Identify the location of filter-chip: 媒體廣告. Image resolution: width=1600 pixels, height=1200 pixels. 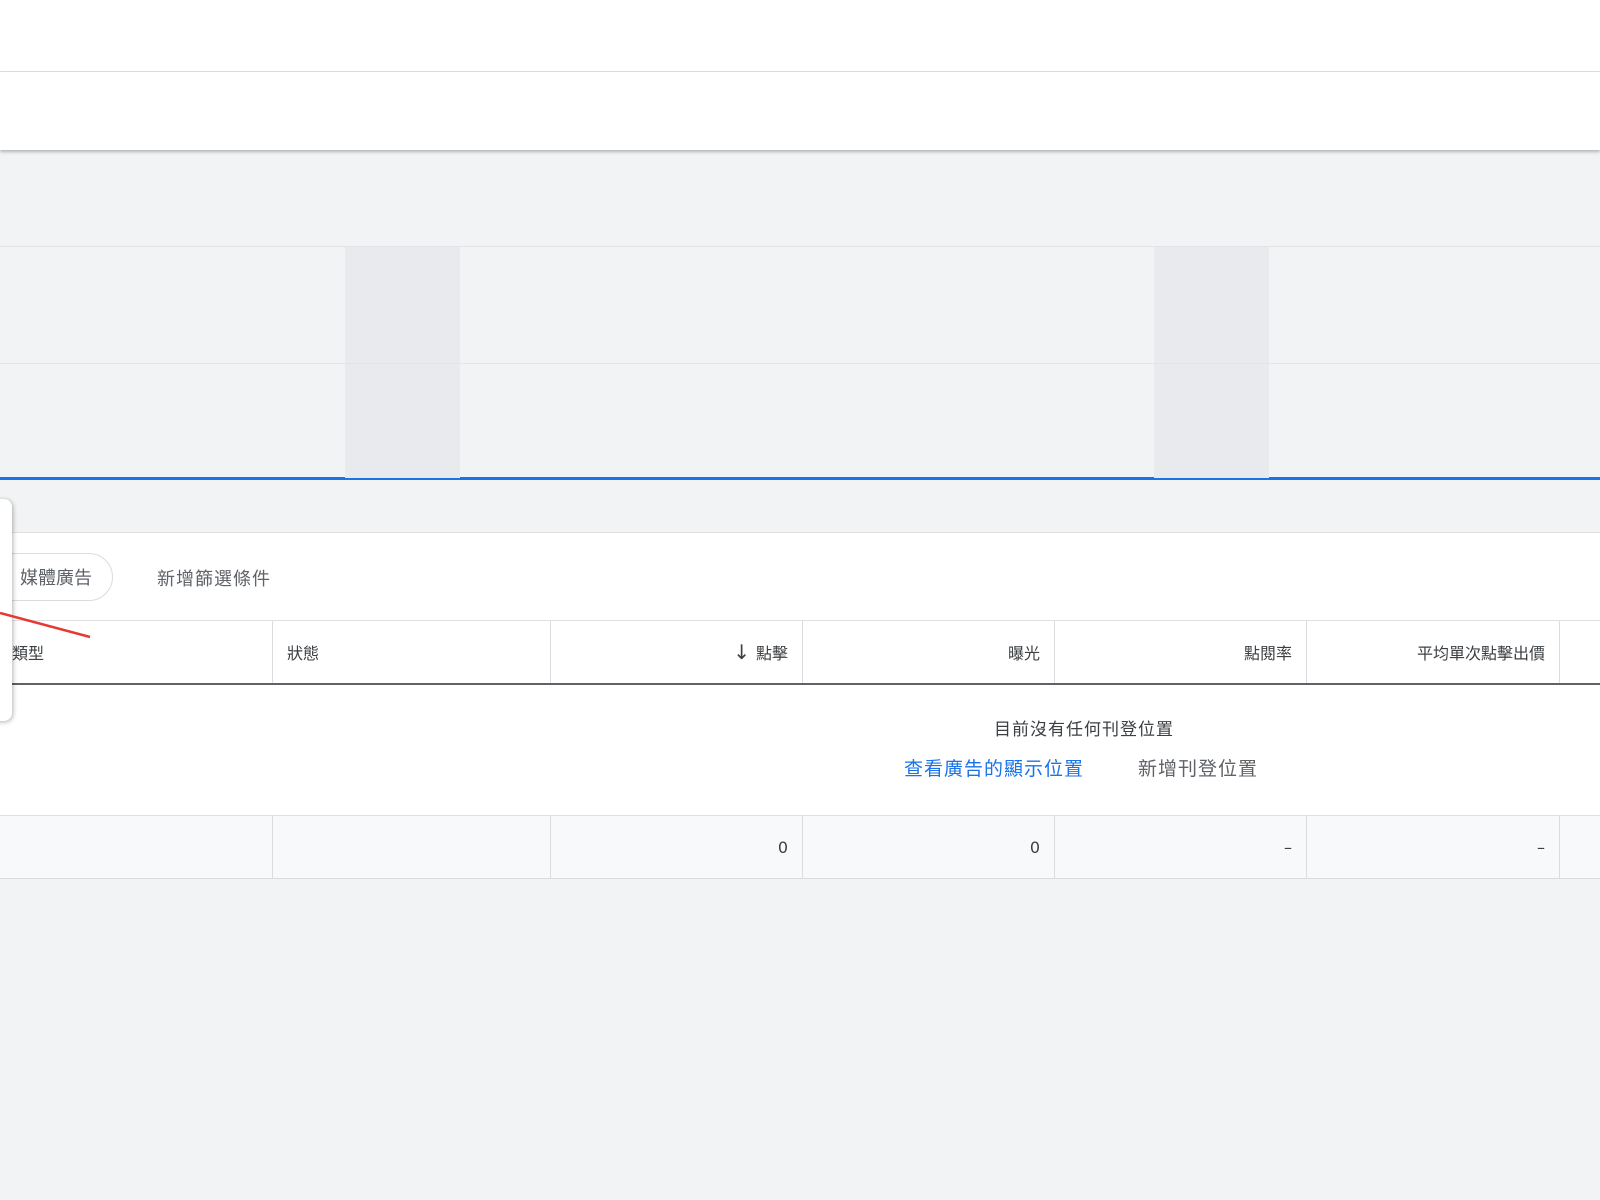
(56, 577).